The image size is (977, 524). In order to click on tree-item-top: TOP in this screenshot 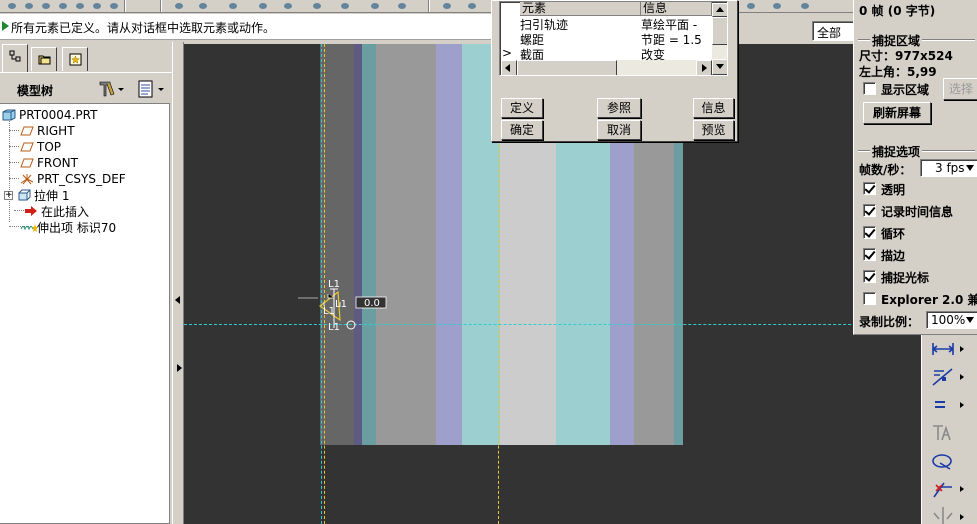, I will do `click(40, 147)`.